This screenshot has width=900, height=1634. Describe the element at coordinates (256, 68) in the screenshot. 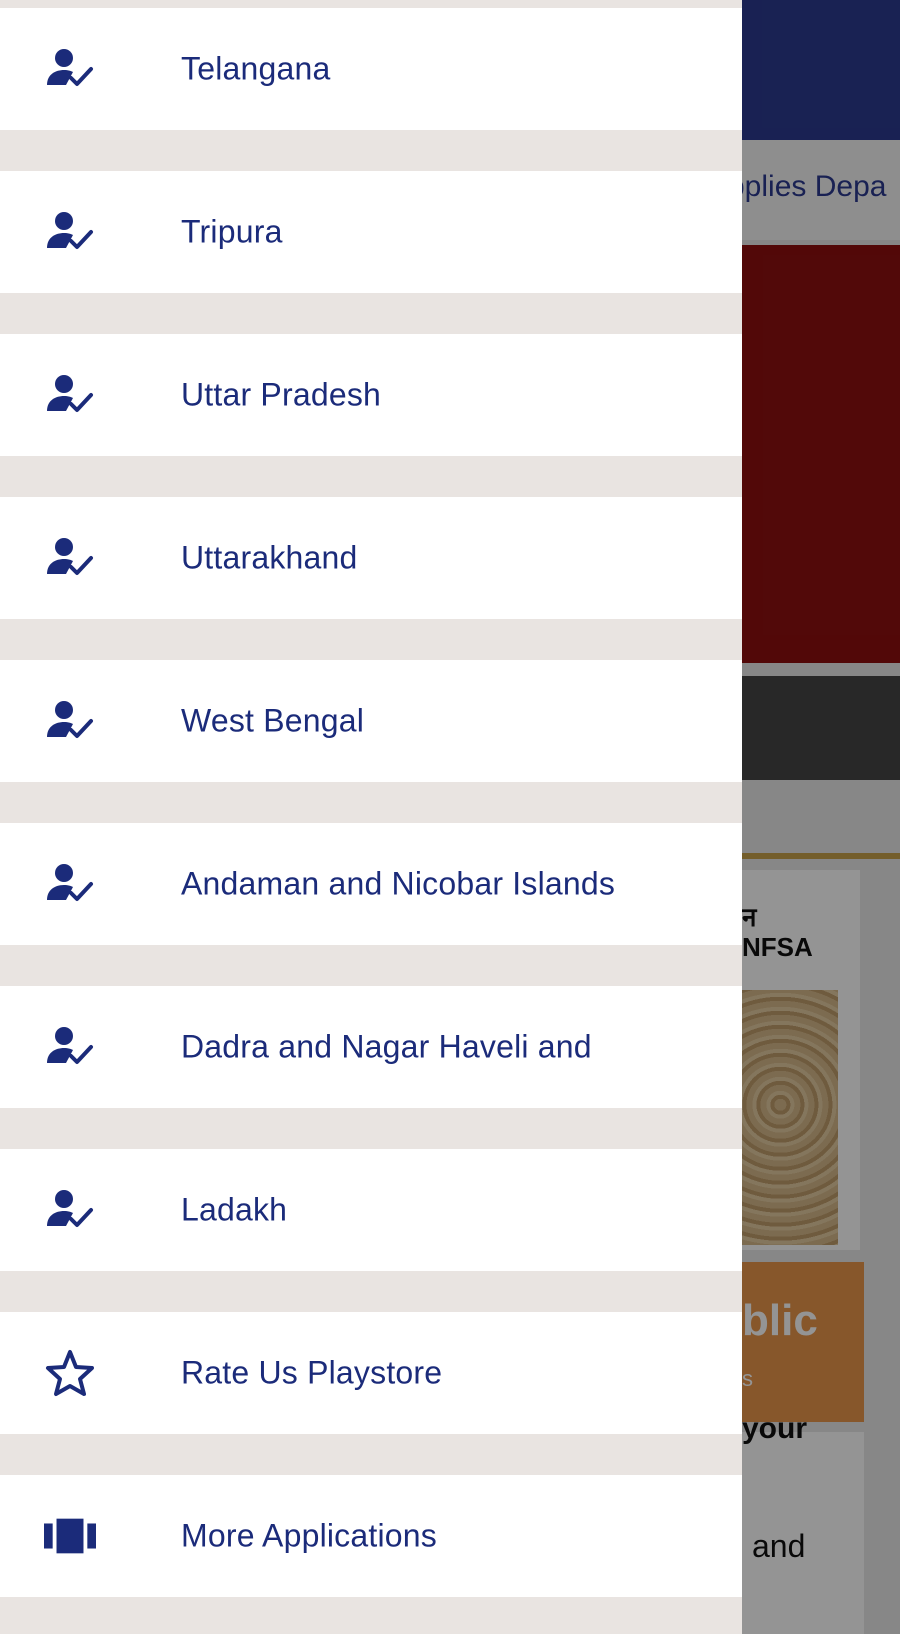

I see `drawer-item-label: Telangana` at that location.